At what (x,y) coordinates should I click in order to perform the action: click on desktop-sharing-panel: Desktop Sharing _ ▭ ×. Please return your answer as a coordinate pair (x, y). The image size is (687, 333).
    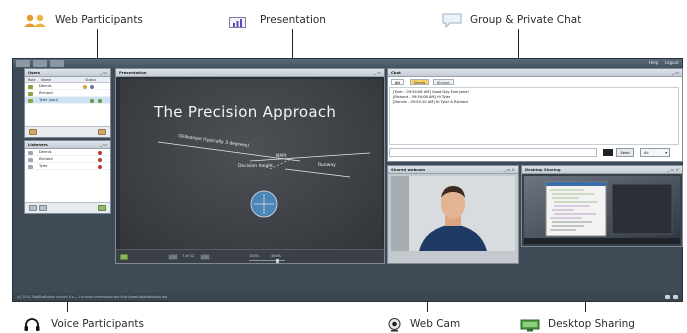
    Looking at the image, I should click on (602, 206).